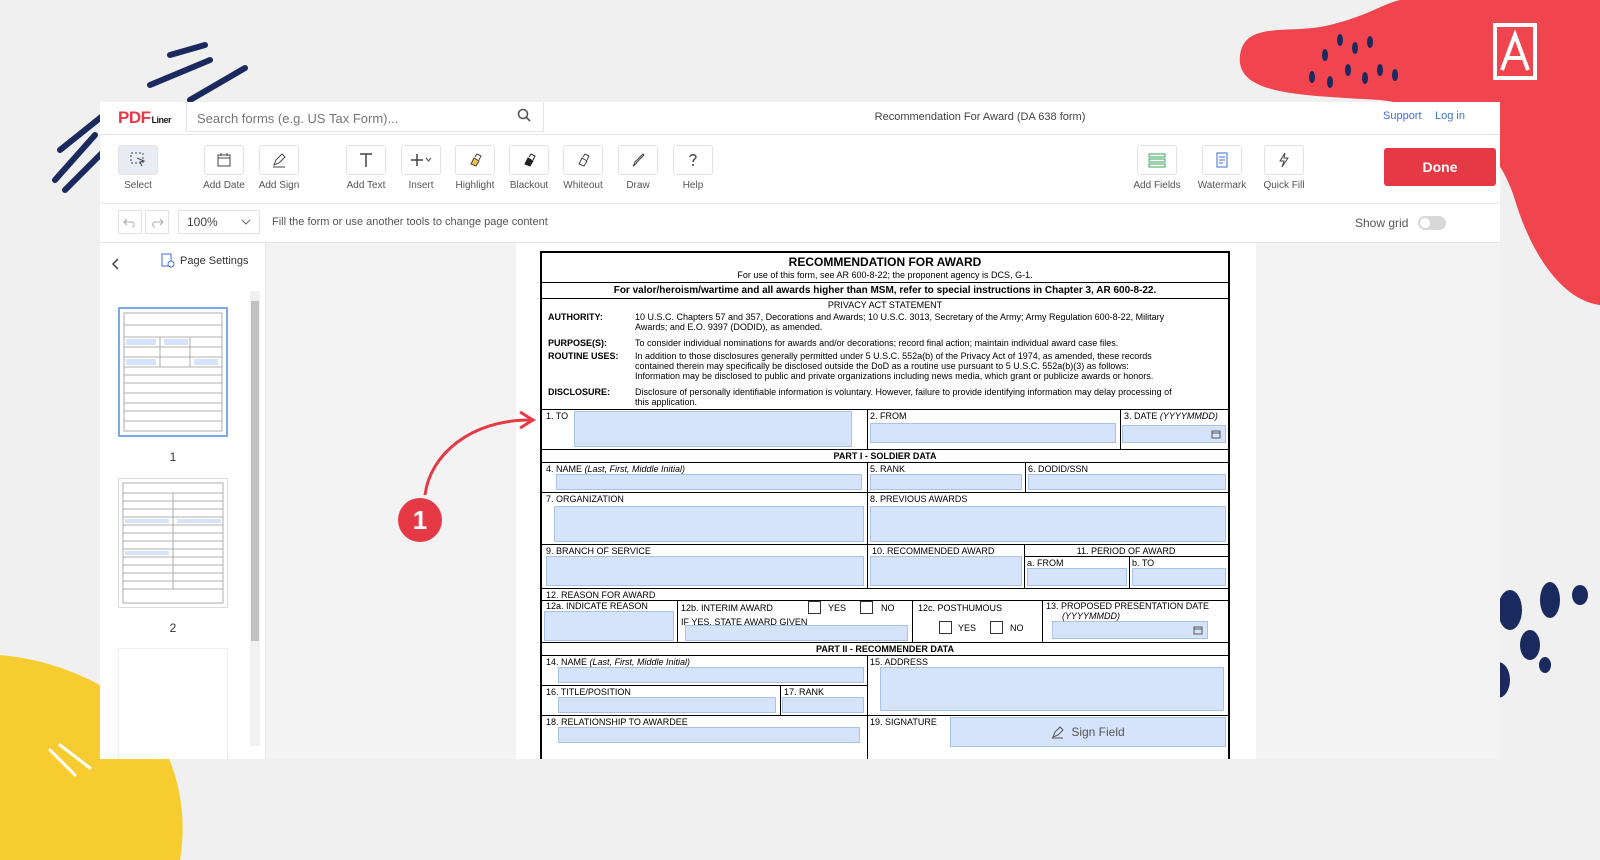 Image resolution: width=1600 pixels, height=860 pixels. I want to click on blackout-icon, so click(530, 160).